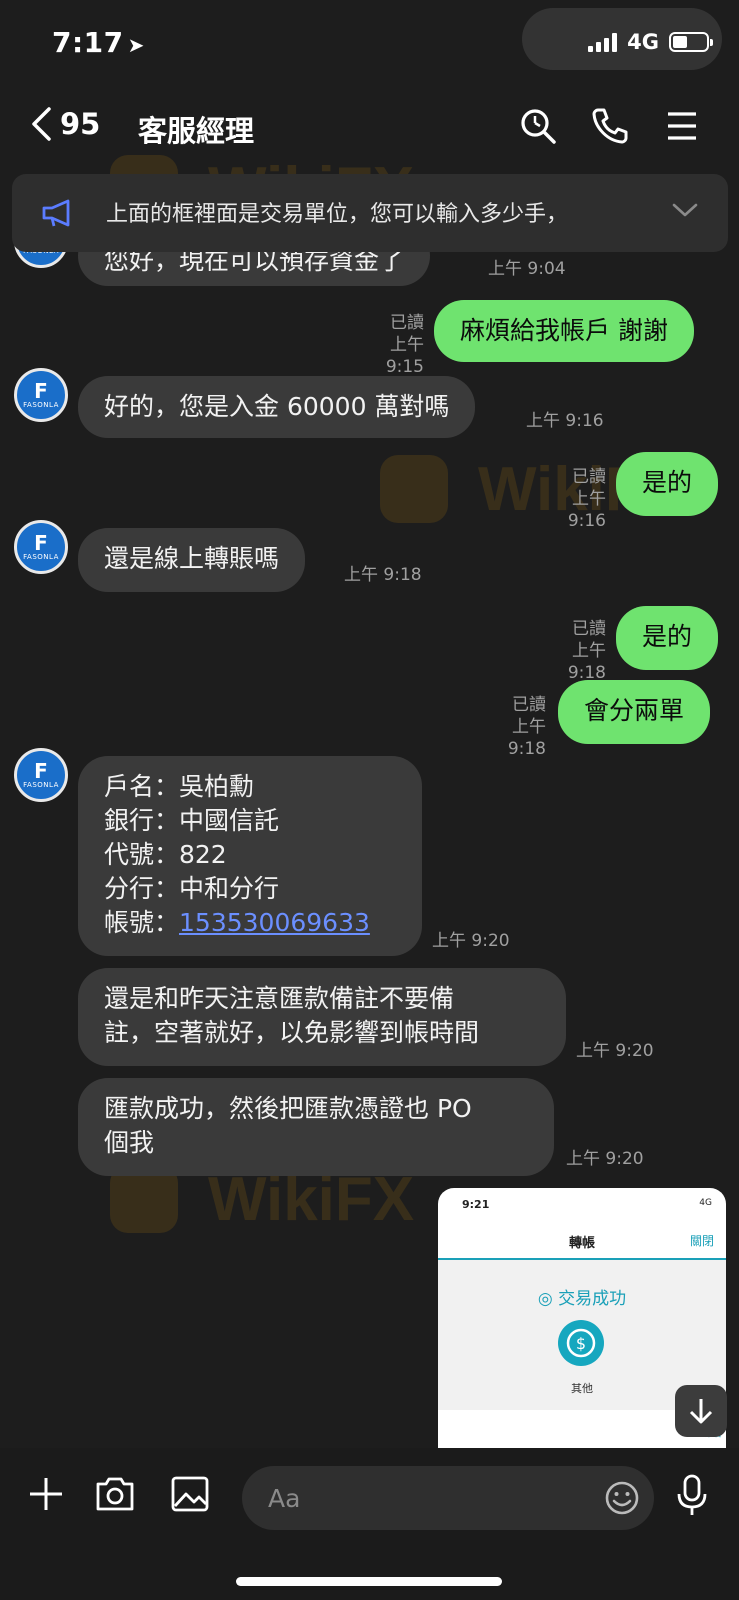 The height and width of the screenshot is (1600, 739). I want to click on scroll-to-bottom-button, so click(701, 1411).